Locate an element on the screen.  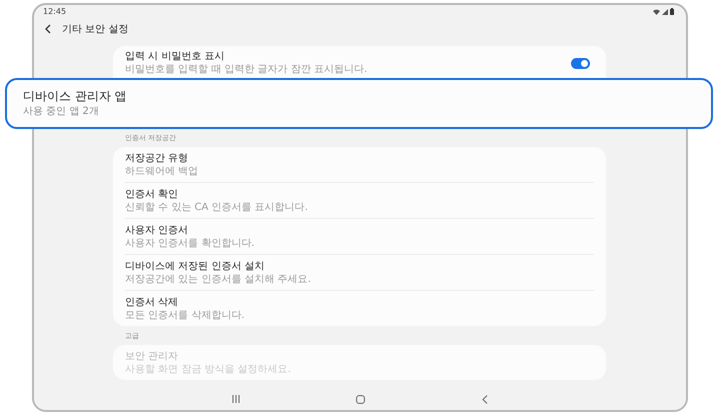
callout-subtitle: 사용 중인 앱 2개 is located at coordinates (61, 112).